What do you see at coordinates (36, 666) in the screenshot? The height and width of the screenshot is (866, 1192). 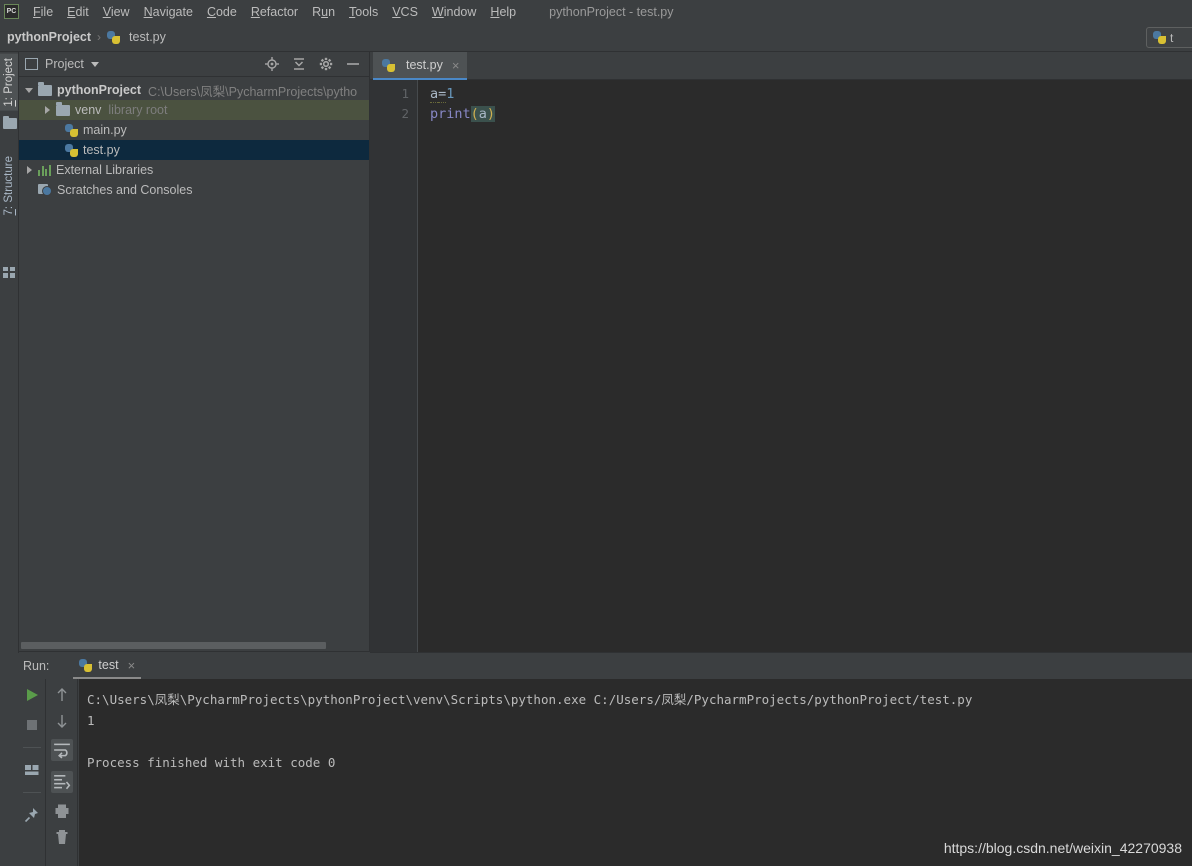 I see `run-panel-label: Run:` at bounding box center [36, 666].